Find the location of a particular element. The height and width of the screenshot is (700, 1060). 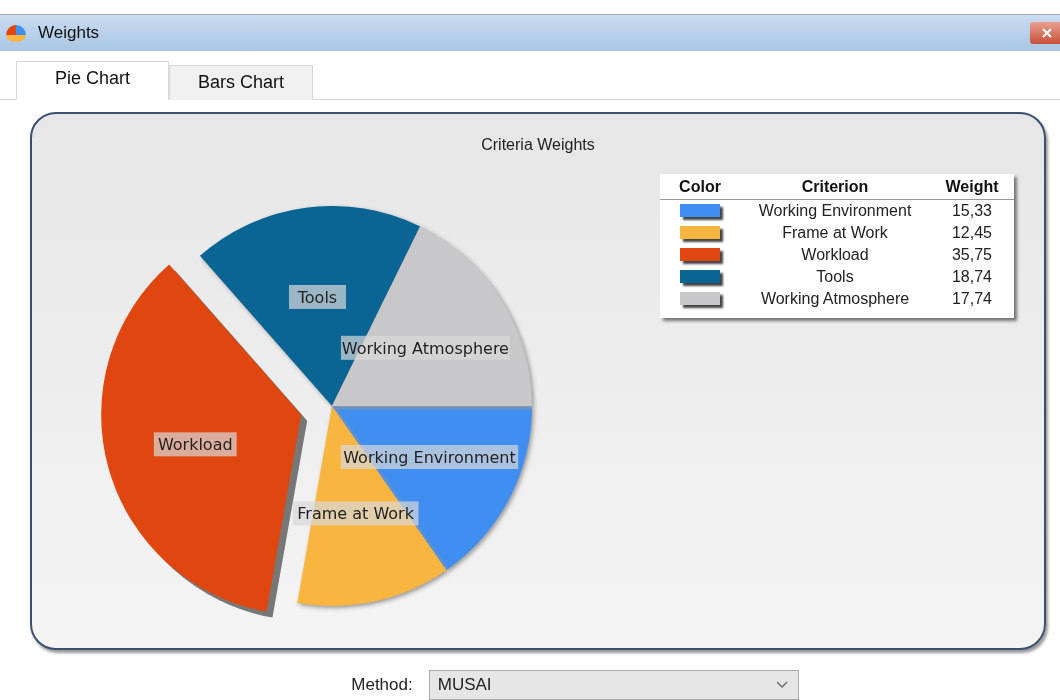

tab: Pie Chart is located at coordinates (93, 80).